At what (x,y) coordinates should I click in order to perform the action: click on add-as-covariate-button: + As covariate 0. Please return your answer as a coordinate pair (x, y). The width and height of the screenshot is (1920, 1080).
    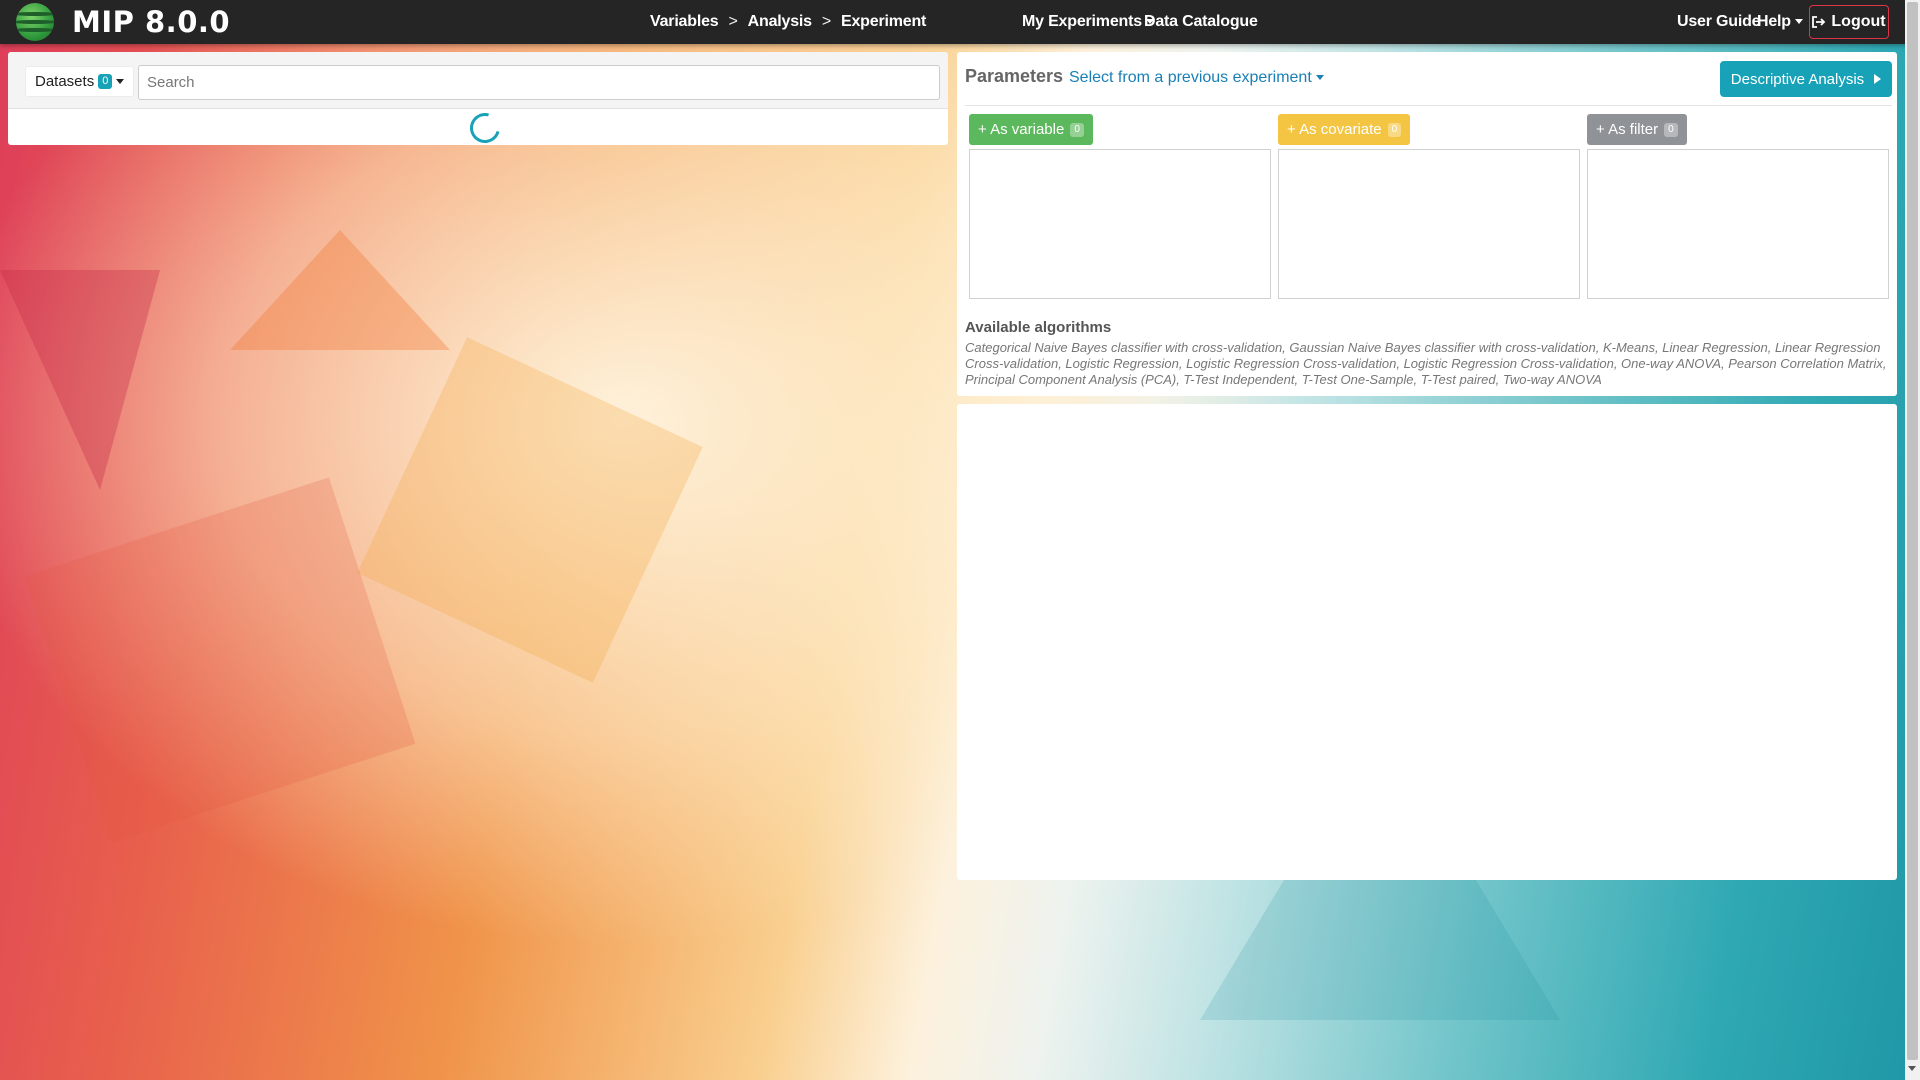
    Looking at the image, I should click on (1344, 129).